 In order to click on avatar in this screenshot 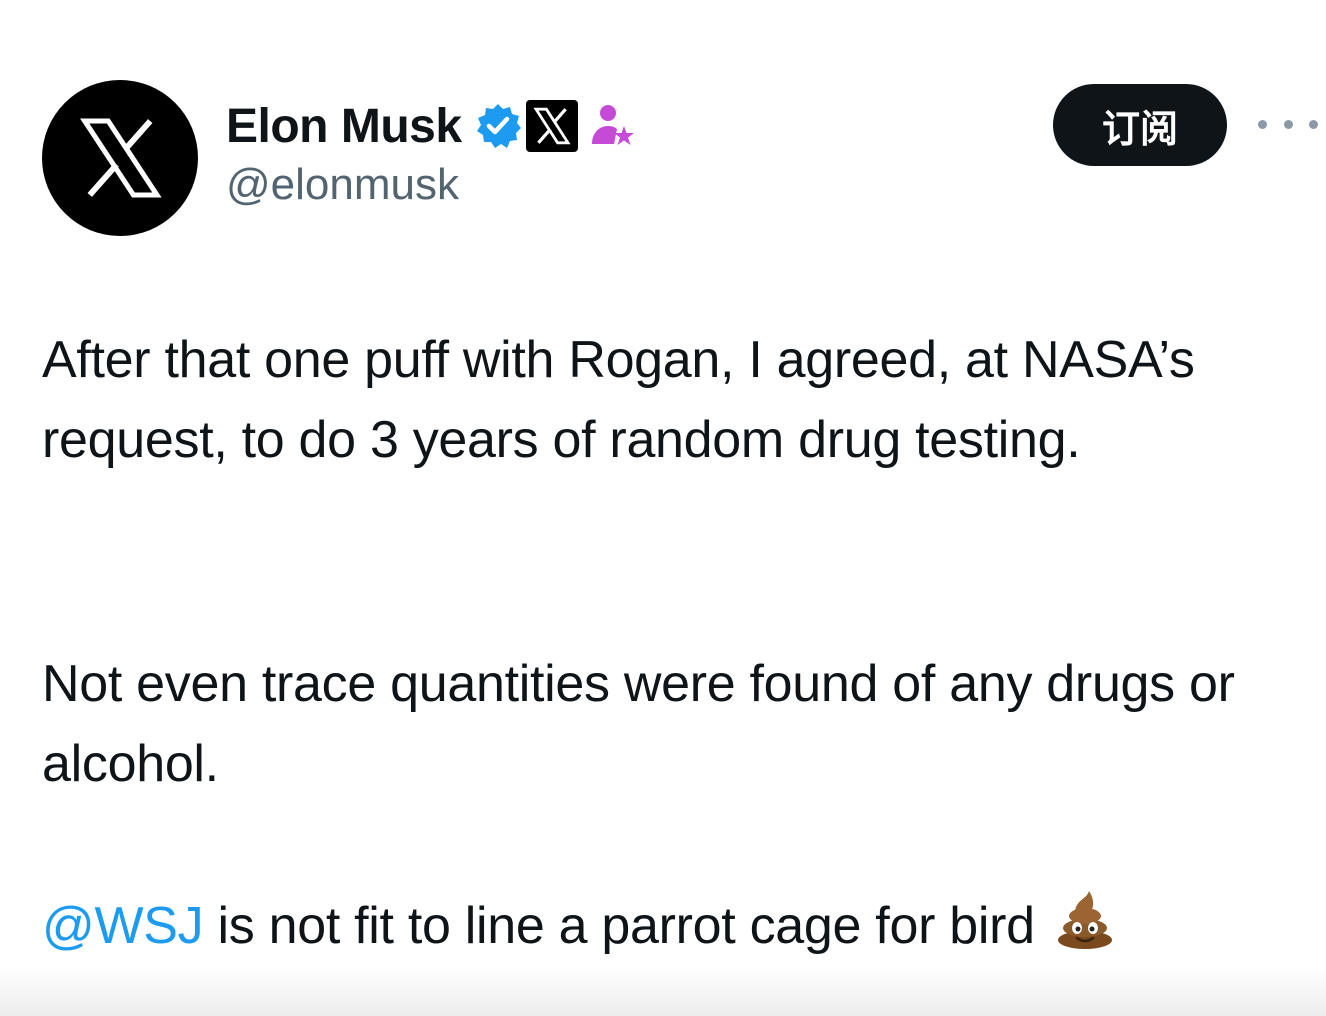, I will do `click(120, 158)`.